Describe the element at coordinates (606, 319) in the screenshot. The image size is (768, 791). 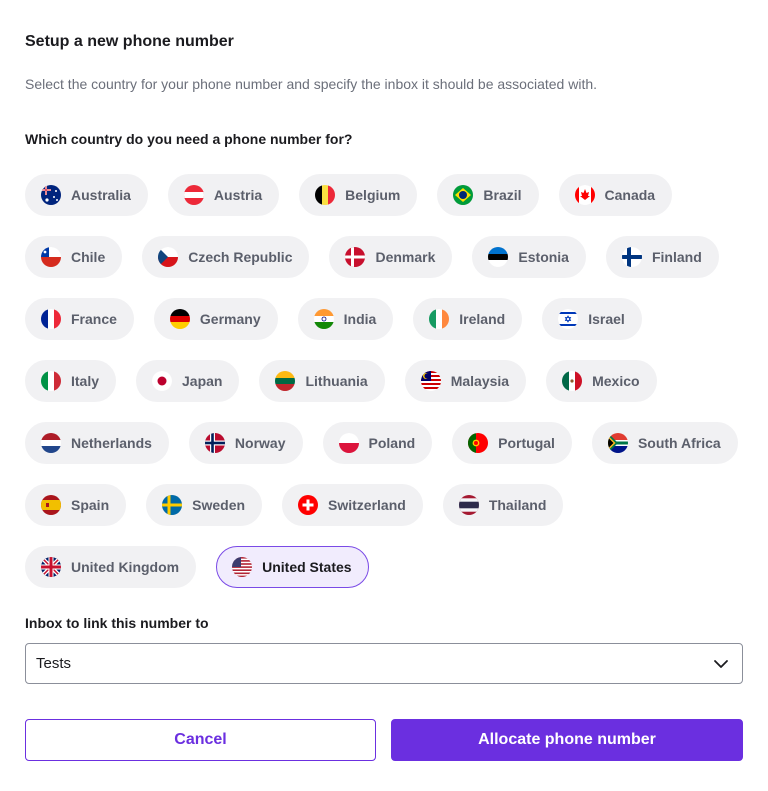
I see `country-label: Israel` at that location.